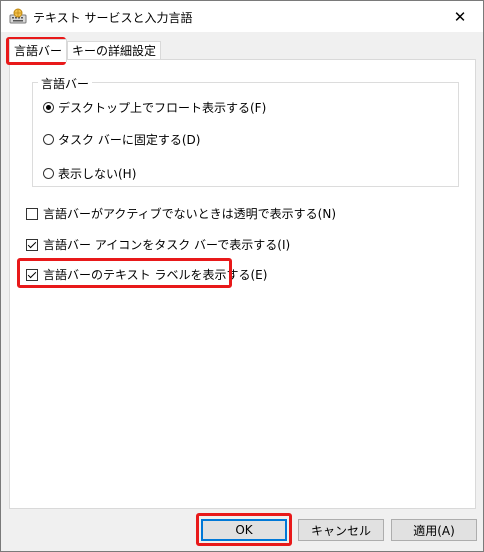  What do you see at coordinates (18, 16) in the screenshot?
I see `keyboard-globe-icon` at bounding box center [18, 16].